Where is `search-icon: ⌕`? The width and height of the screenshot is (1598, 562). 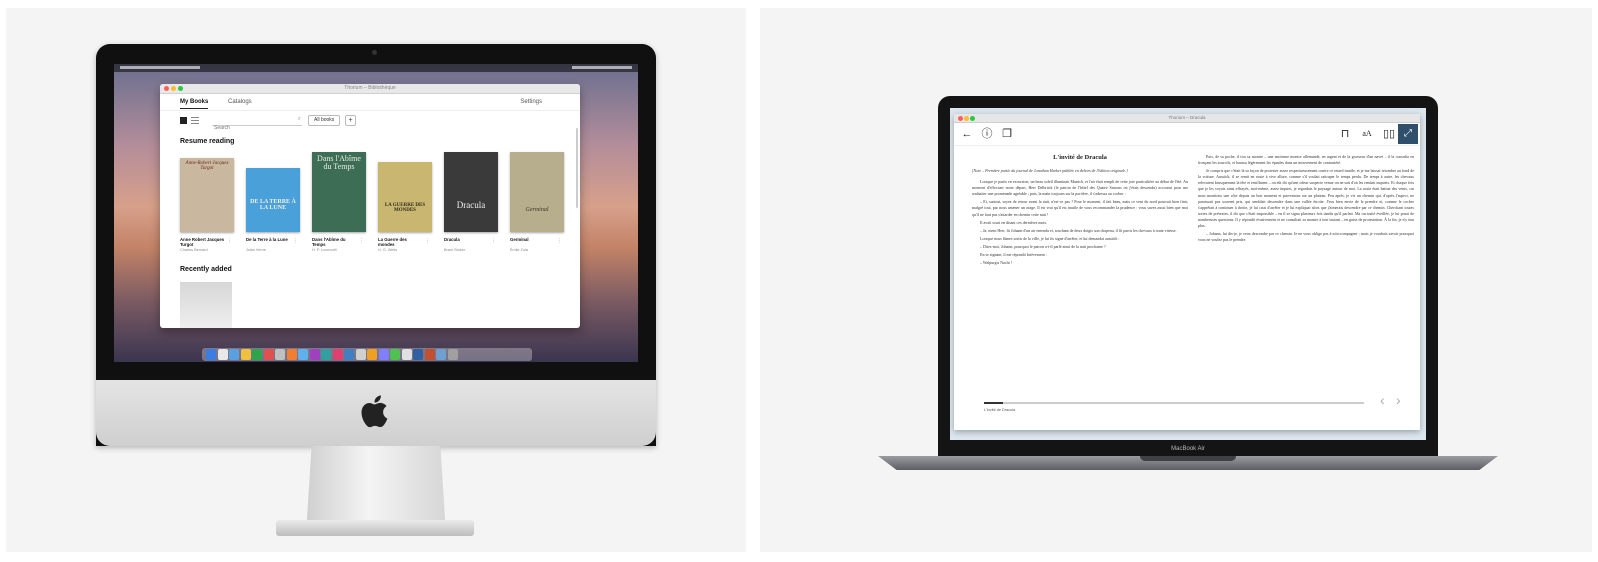 search-icon: ⌕ is located at coordinates (299, 119).